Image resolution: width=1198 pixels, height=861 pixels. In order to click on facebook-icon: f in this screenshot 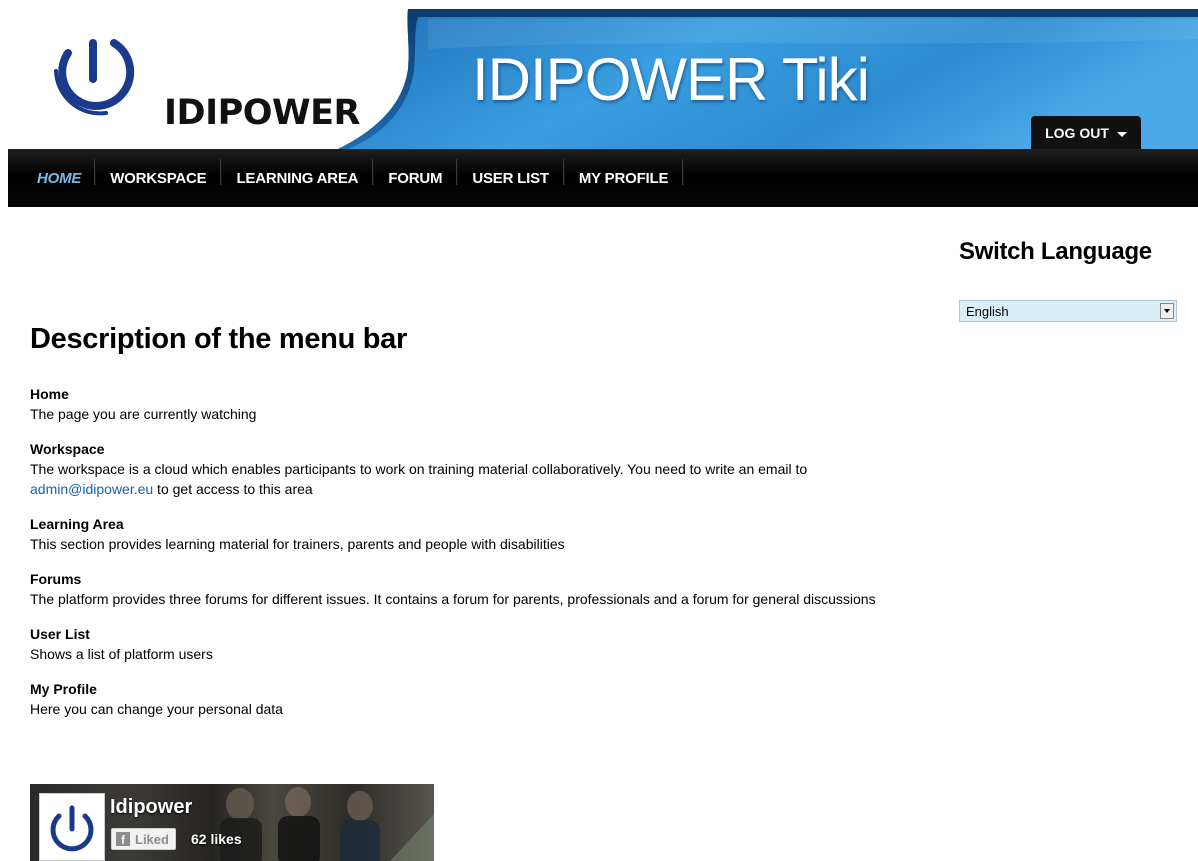, I will do `click(123, 839)`.